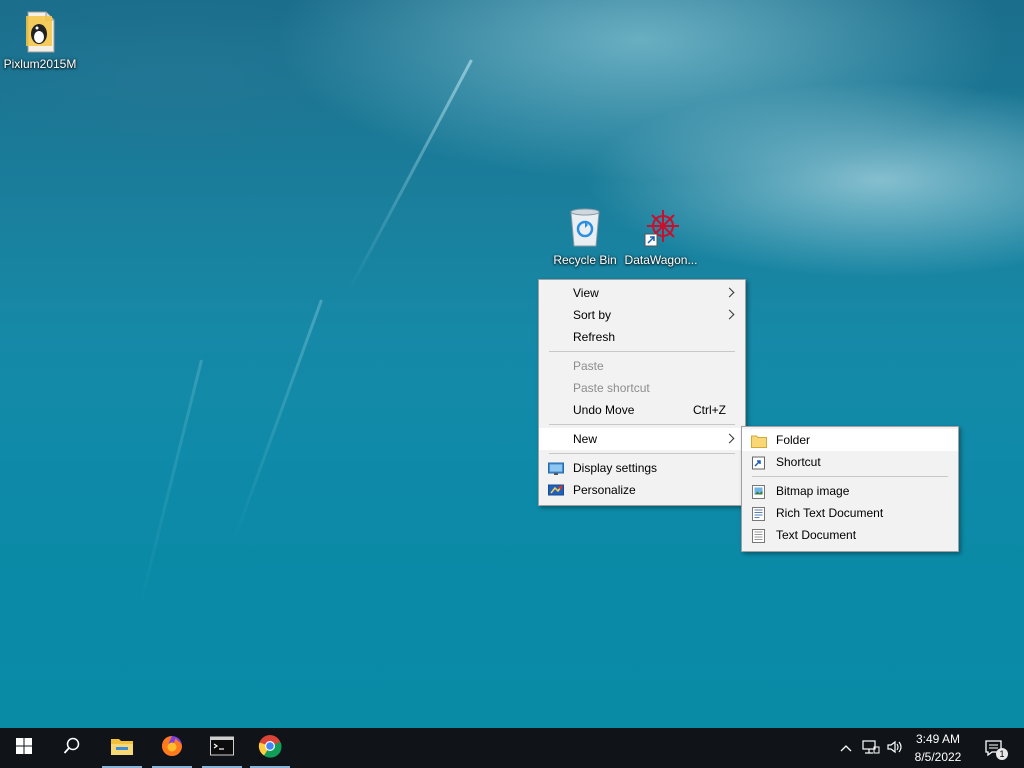 Image resolution: width=1024 pixels, height=768 pixels. What do you see at coordinates (40, 64) in the screenshot?
I see `desktop-icon-label: Pixlum2015M` at bounding box center [40, 64].